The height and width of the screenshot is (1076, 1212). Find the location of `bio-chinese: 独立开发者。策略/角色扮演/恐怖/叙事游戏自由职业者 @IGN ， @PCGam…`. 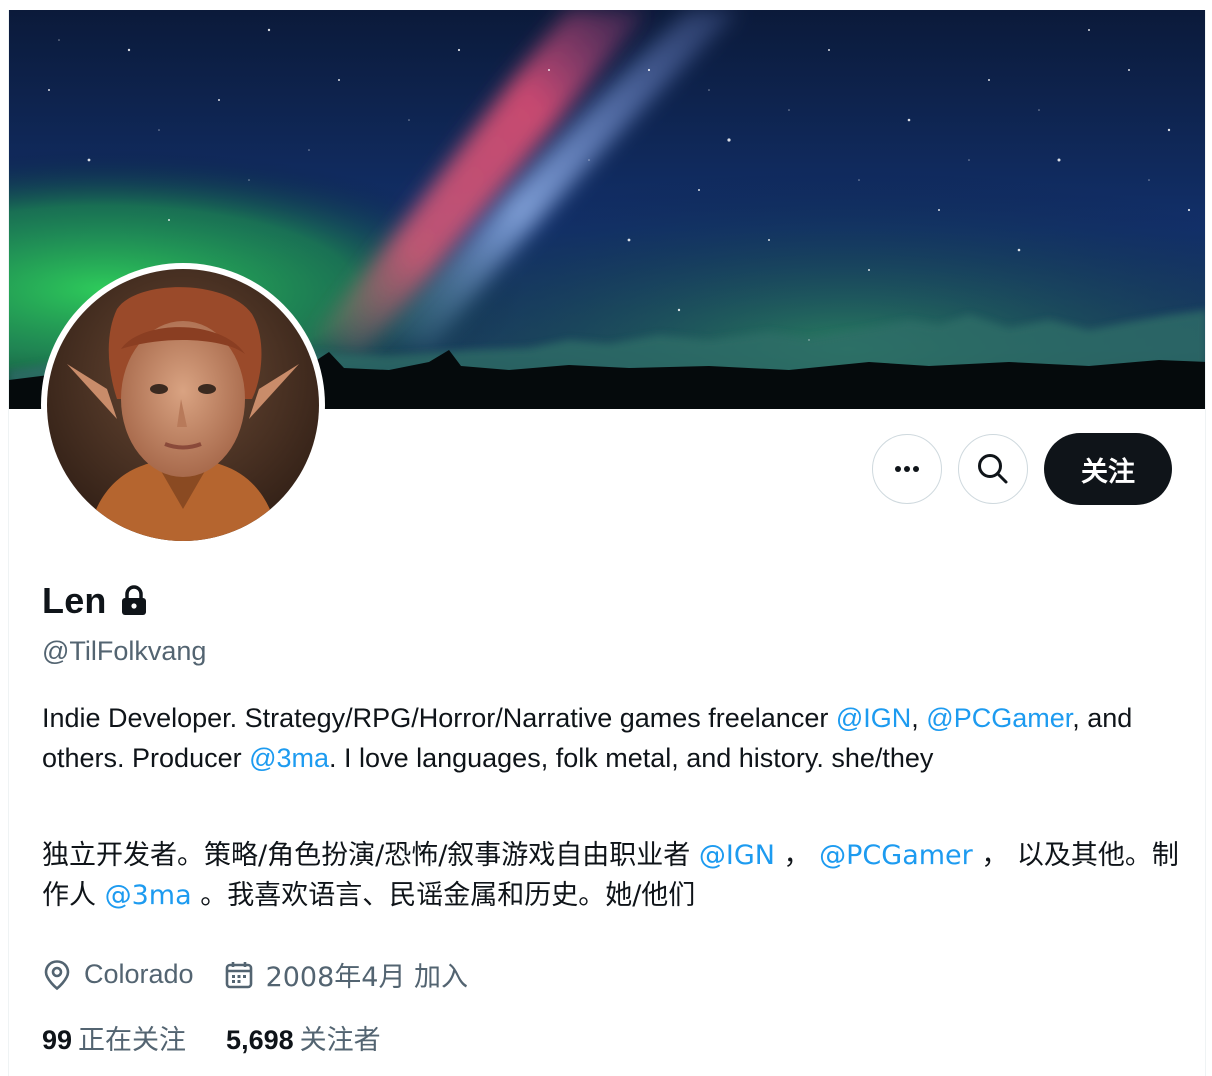

bio-chinese: 独立开发者。策略/角色扮演/恐怖/叙事游戏自由职业者 @IGN ， @PCGam… is located at coordinates (612, 876).